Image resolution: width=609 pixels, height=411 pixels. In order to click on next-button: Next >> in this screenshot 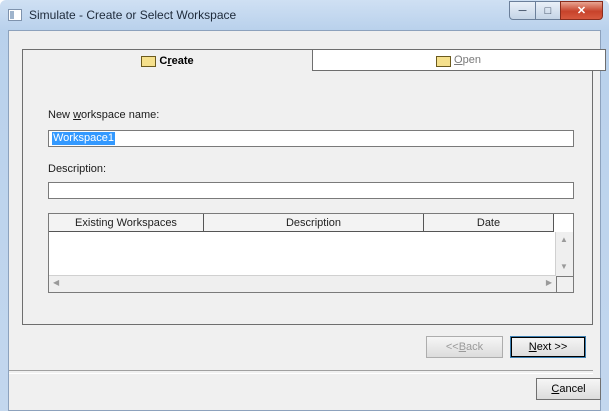, I will do `click(548, 347)`.